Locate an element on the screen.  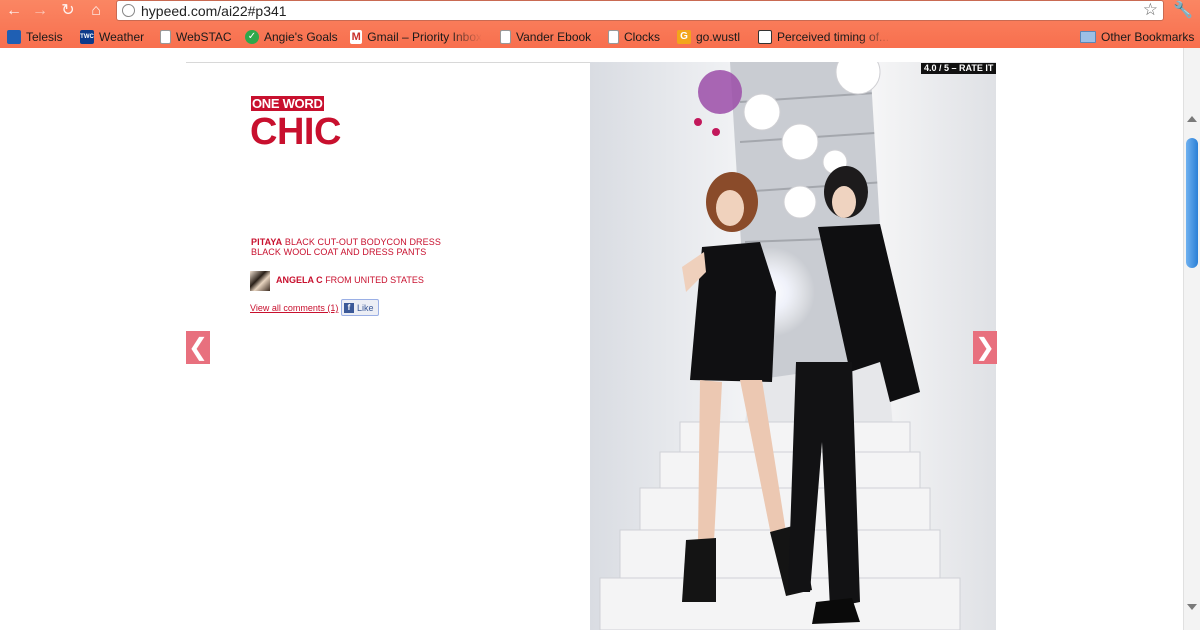
perceived-icon is located at coordinates (765, 37).